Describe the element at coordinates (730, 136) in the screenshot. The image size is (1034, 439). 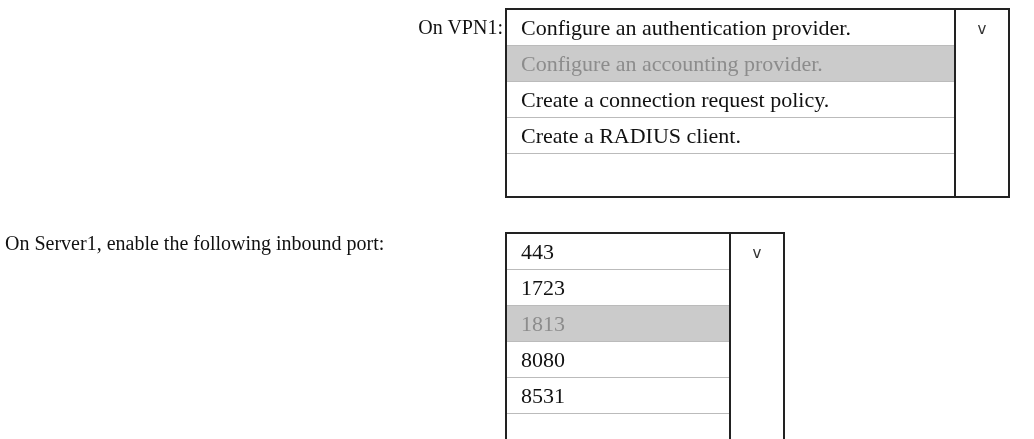
I see `dropdown-option: Create a RADIUS client.` at that location.